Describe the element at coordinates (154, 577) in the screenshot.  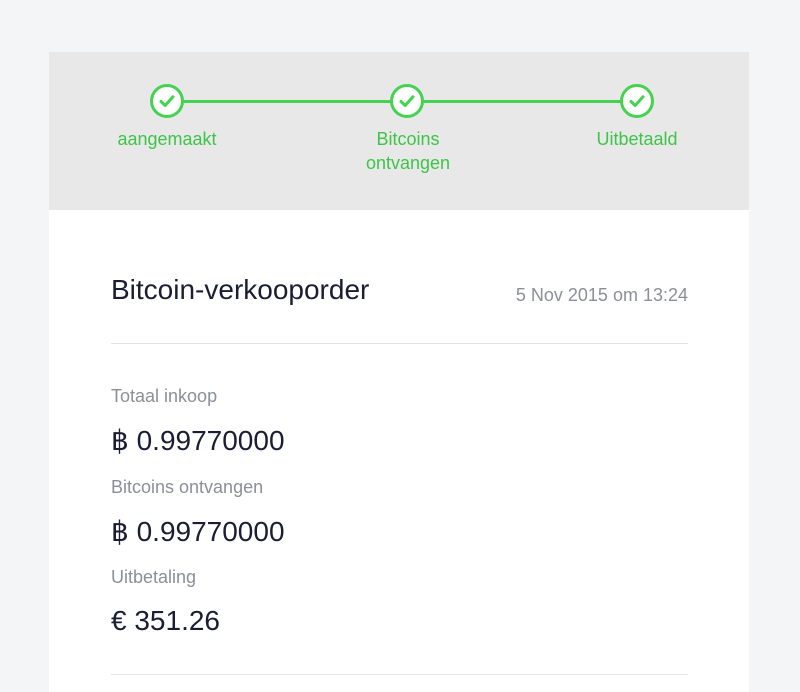
I see `payout-label: Uitbetaling` at that location.